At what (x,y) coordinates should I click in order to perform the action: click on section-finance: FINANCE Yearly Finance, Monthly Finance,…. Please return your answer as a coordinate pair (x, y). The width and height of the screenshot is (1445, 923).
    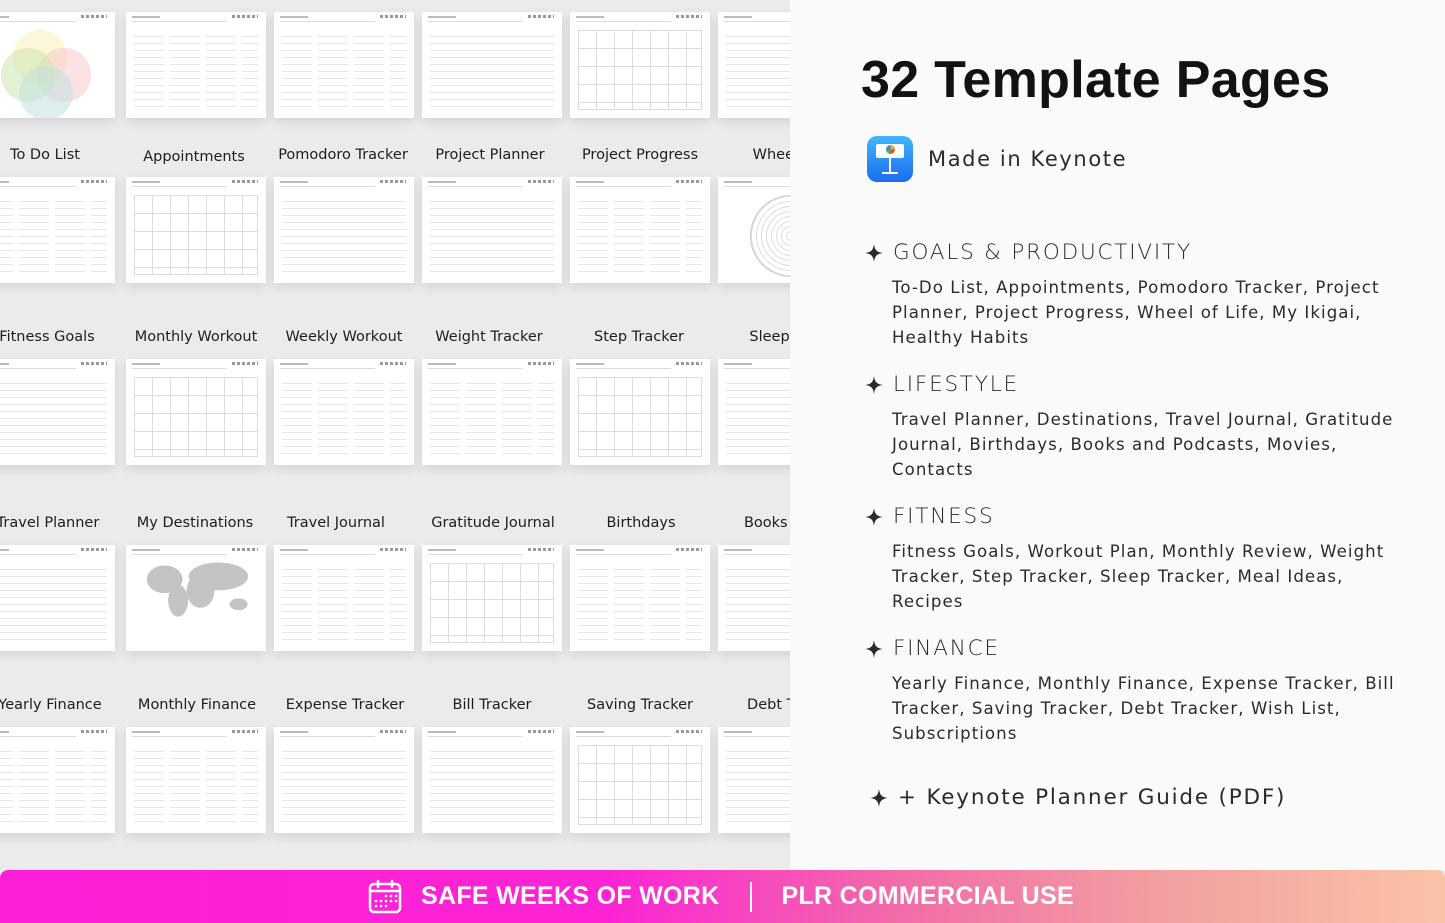
    Looking at the image, I should click on (1145, 691).